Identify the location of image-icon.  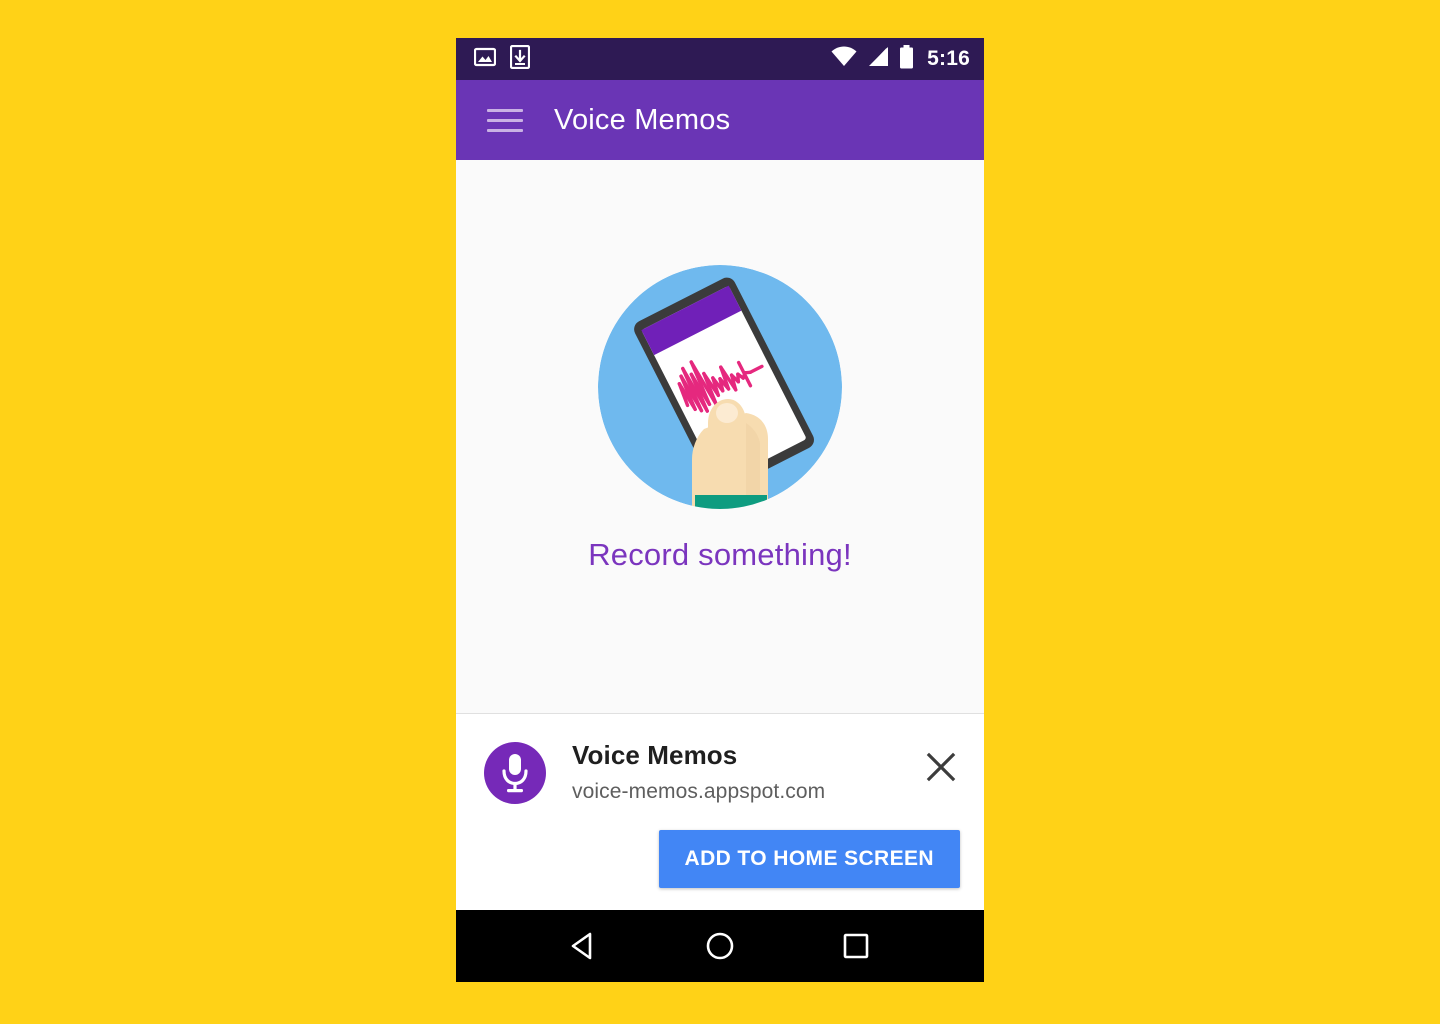
(485, 59).